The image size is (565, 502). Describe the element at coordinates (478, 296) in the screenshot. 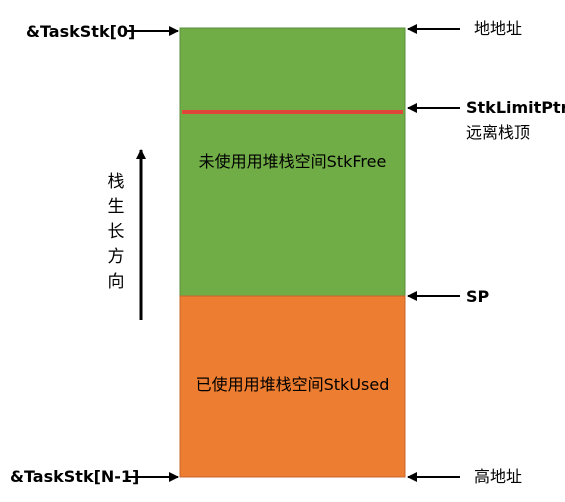

I see `sp-label: SP` at that location.